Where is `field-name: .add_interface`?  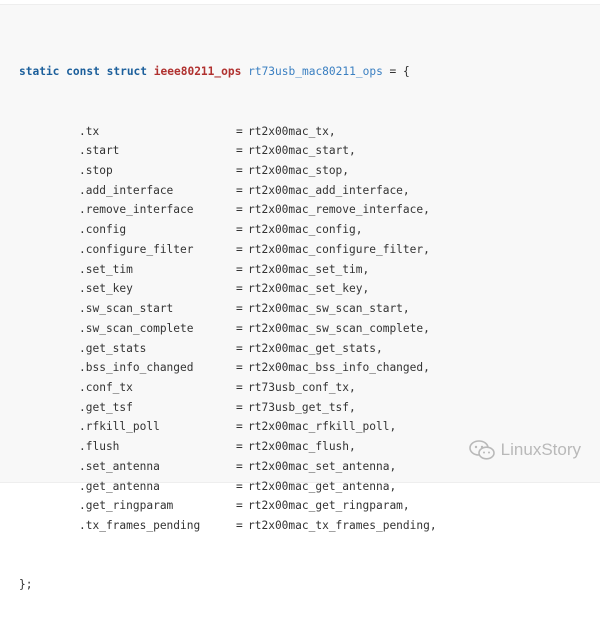
field-name: .add_interface is located at coordinates (126, 190).